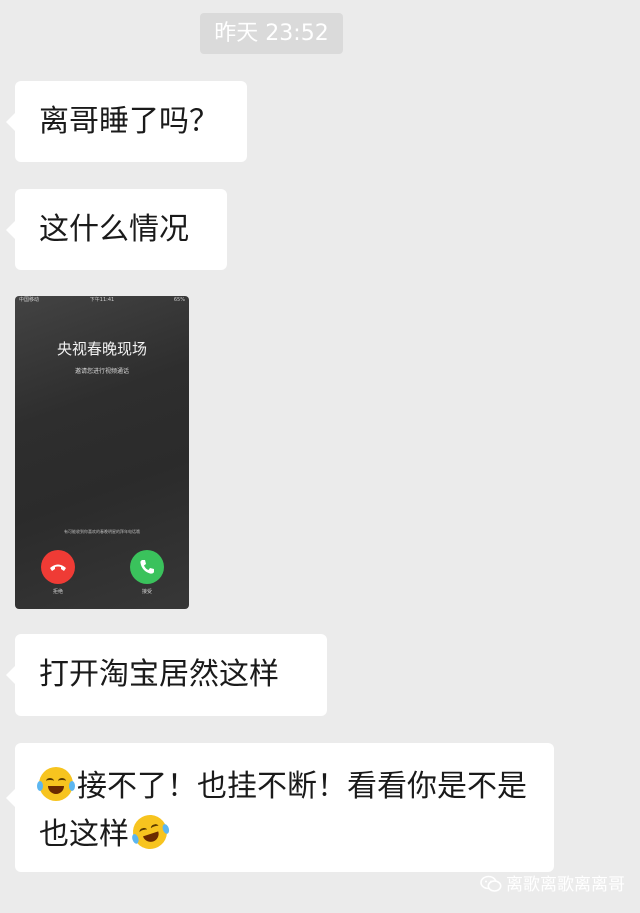 The width and height of the screenshot is (640, 913). I want to click on chat-timestamp: 昨天 23:52, so click(271, 33).